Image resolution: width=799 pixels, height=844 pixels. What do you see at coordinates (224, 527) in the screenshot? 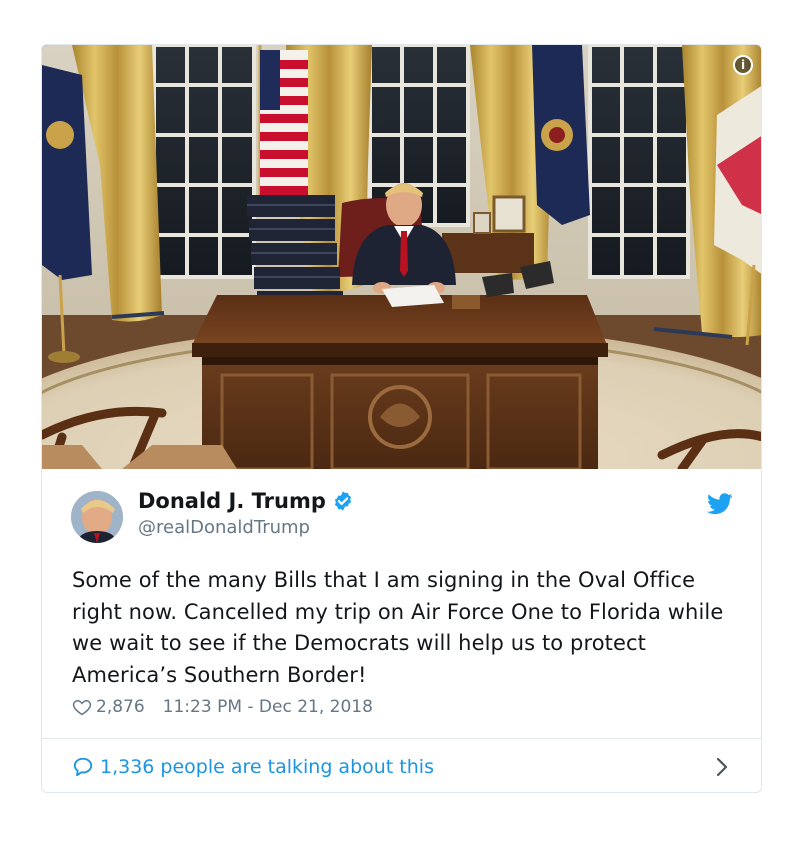
I see `author-handle: @realDonaldTrump` at bounding box center [224, 527].